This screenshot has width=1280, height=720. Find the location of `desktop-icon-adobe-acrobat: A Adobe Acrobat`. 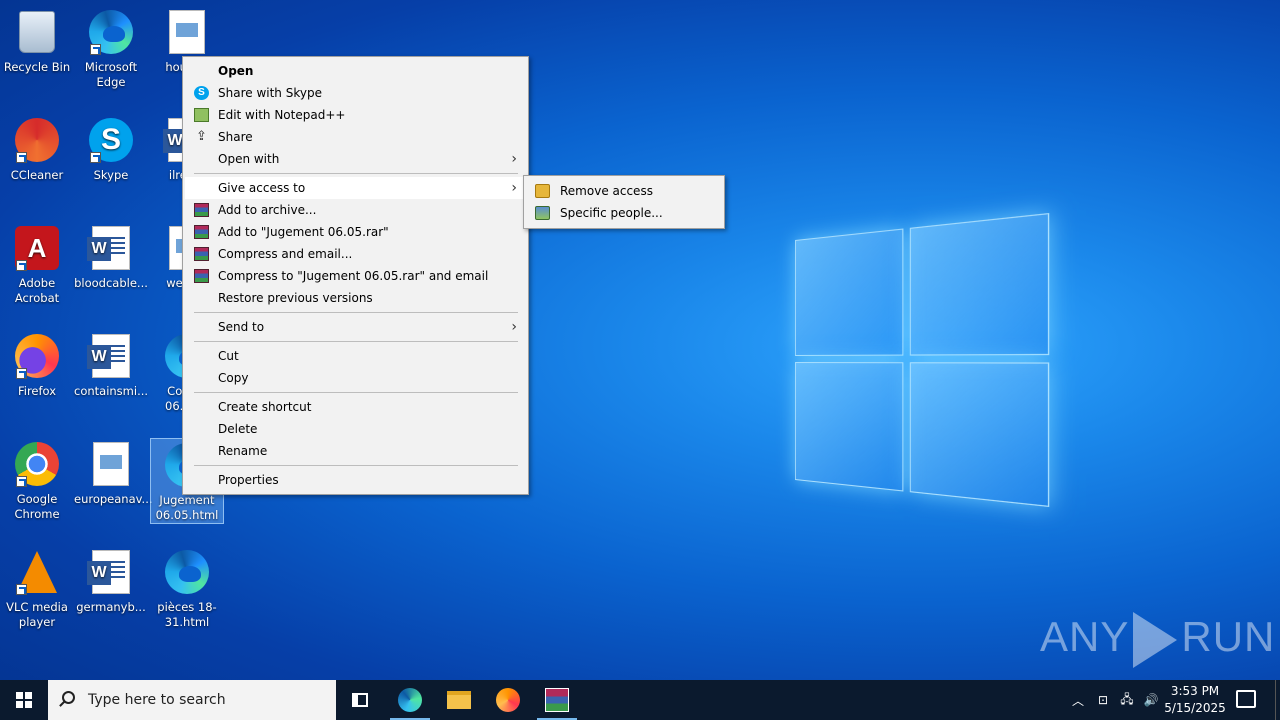

desktop-icon-adobe-acrobat: A Adobe Acrobat is located at coordinates (37, 264).